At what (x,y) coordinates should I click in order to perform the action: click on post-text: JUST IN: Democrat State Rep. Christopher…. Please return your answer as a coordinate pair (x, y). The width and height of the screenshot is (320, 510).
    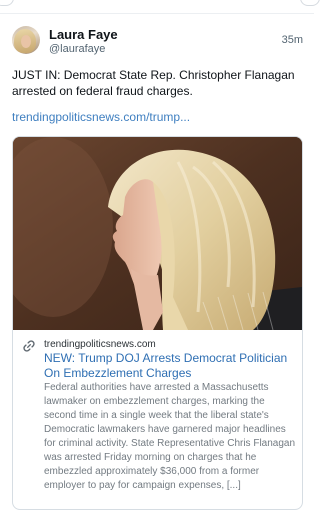
    Looking at the image, I should click on (153, 83).